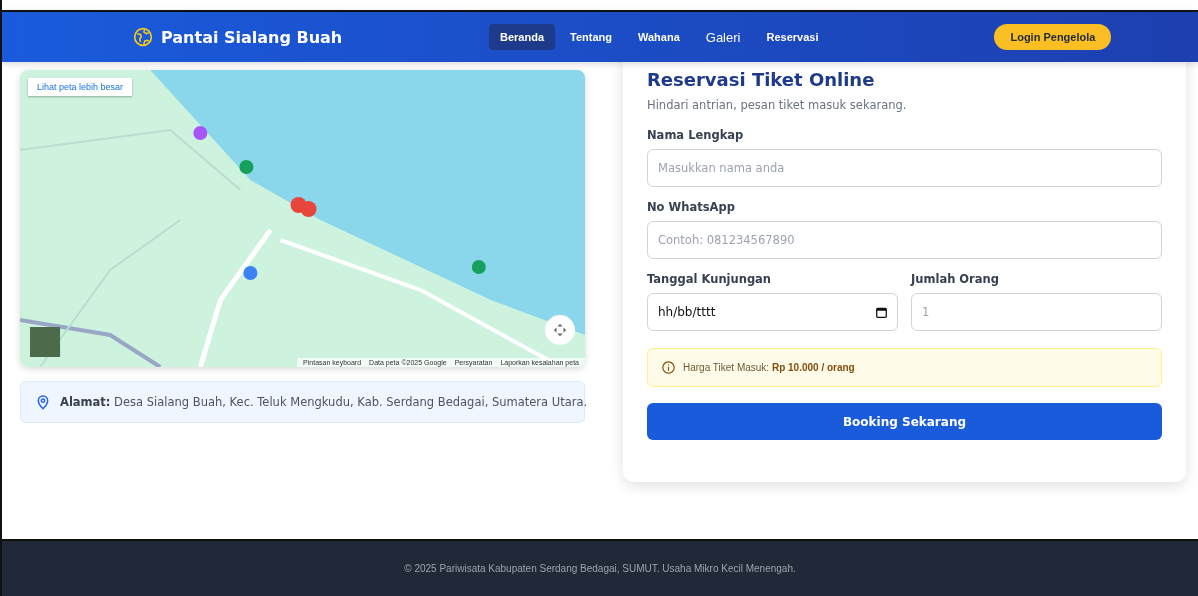  What do you see at coordinates (710, 279) in the screenshot?
I see `field-label: Tanggal Kunjungan` at bounding box center [710, 279].